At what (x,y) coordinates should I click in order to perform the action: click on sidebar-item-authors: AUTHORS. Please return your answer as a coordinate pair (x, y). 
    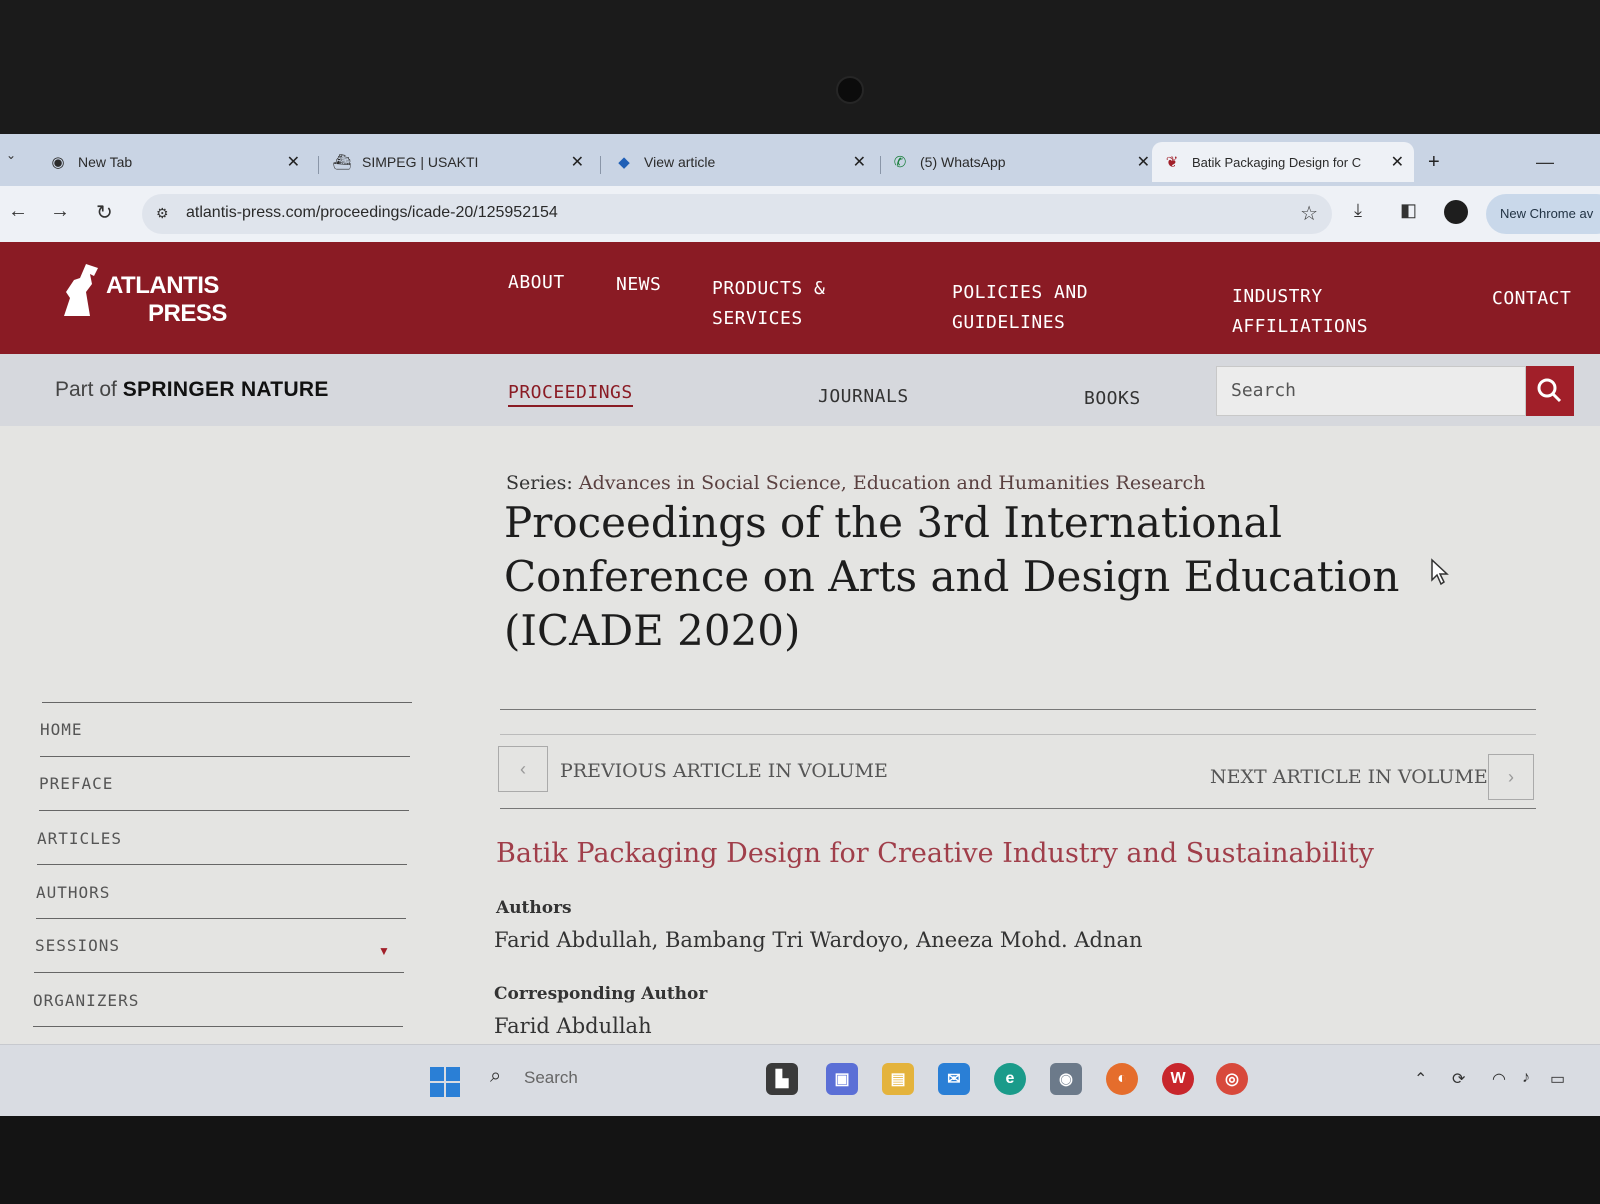
    Looking at the image, I should click on (73, 892).